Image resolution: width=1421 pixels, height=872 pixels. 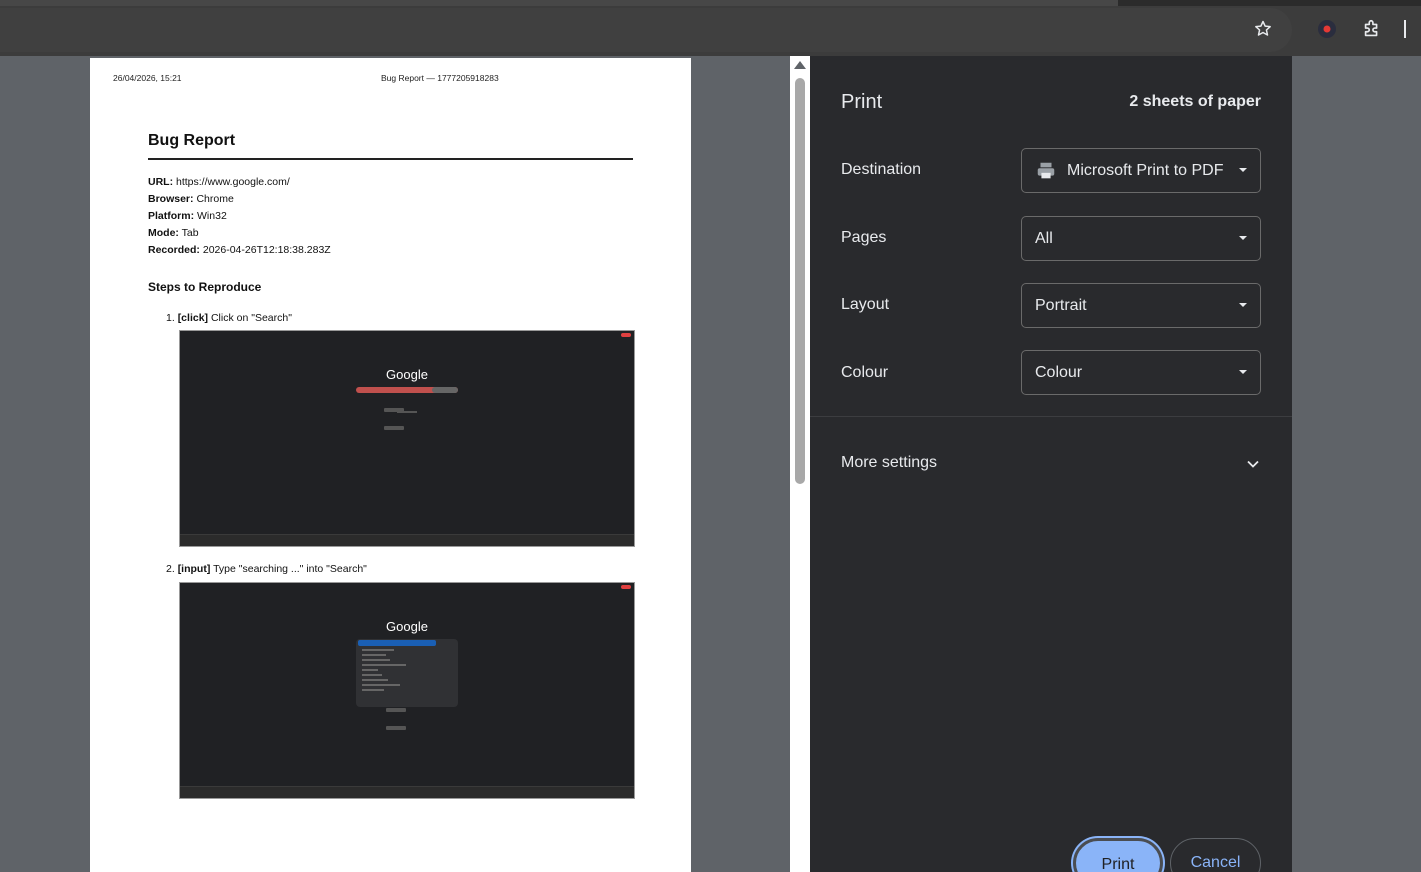 I want to click on meta-recorded: Recorded: 2026-04-26T12:18:38.283Z, so click(x=239, y=250).